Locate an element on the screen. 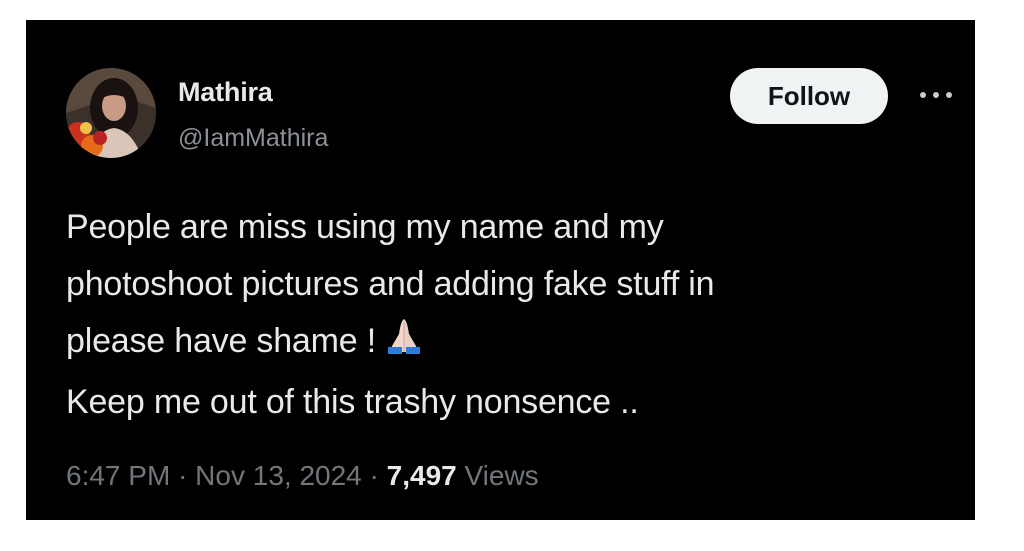 The width and height of the screenshot is (1024, 551). tweet-meta: 6:47 PM · Nov 13, 2024 · 7,497 Views is located at coordinates (302, 476).